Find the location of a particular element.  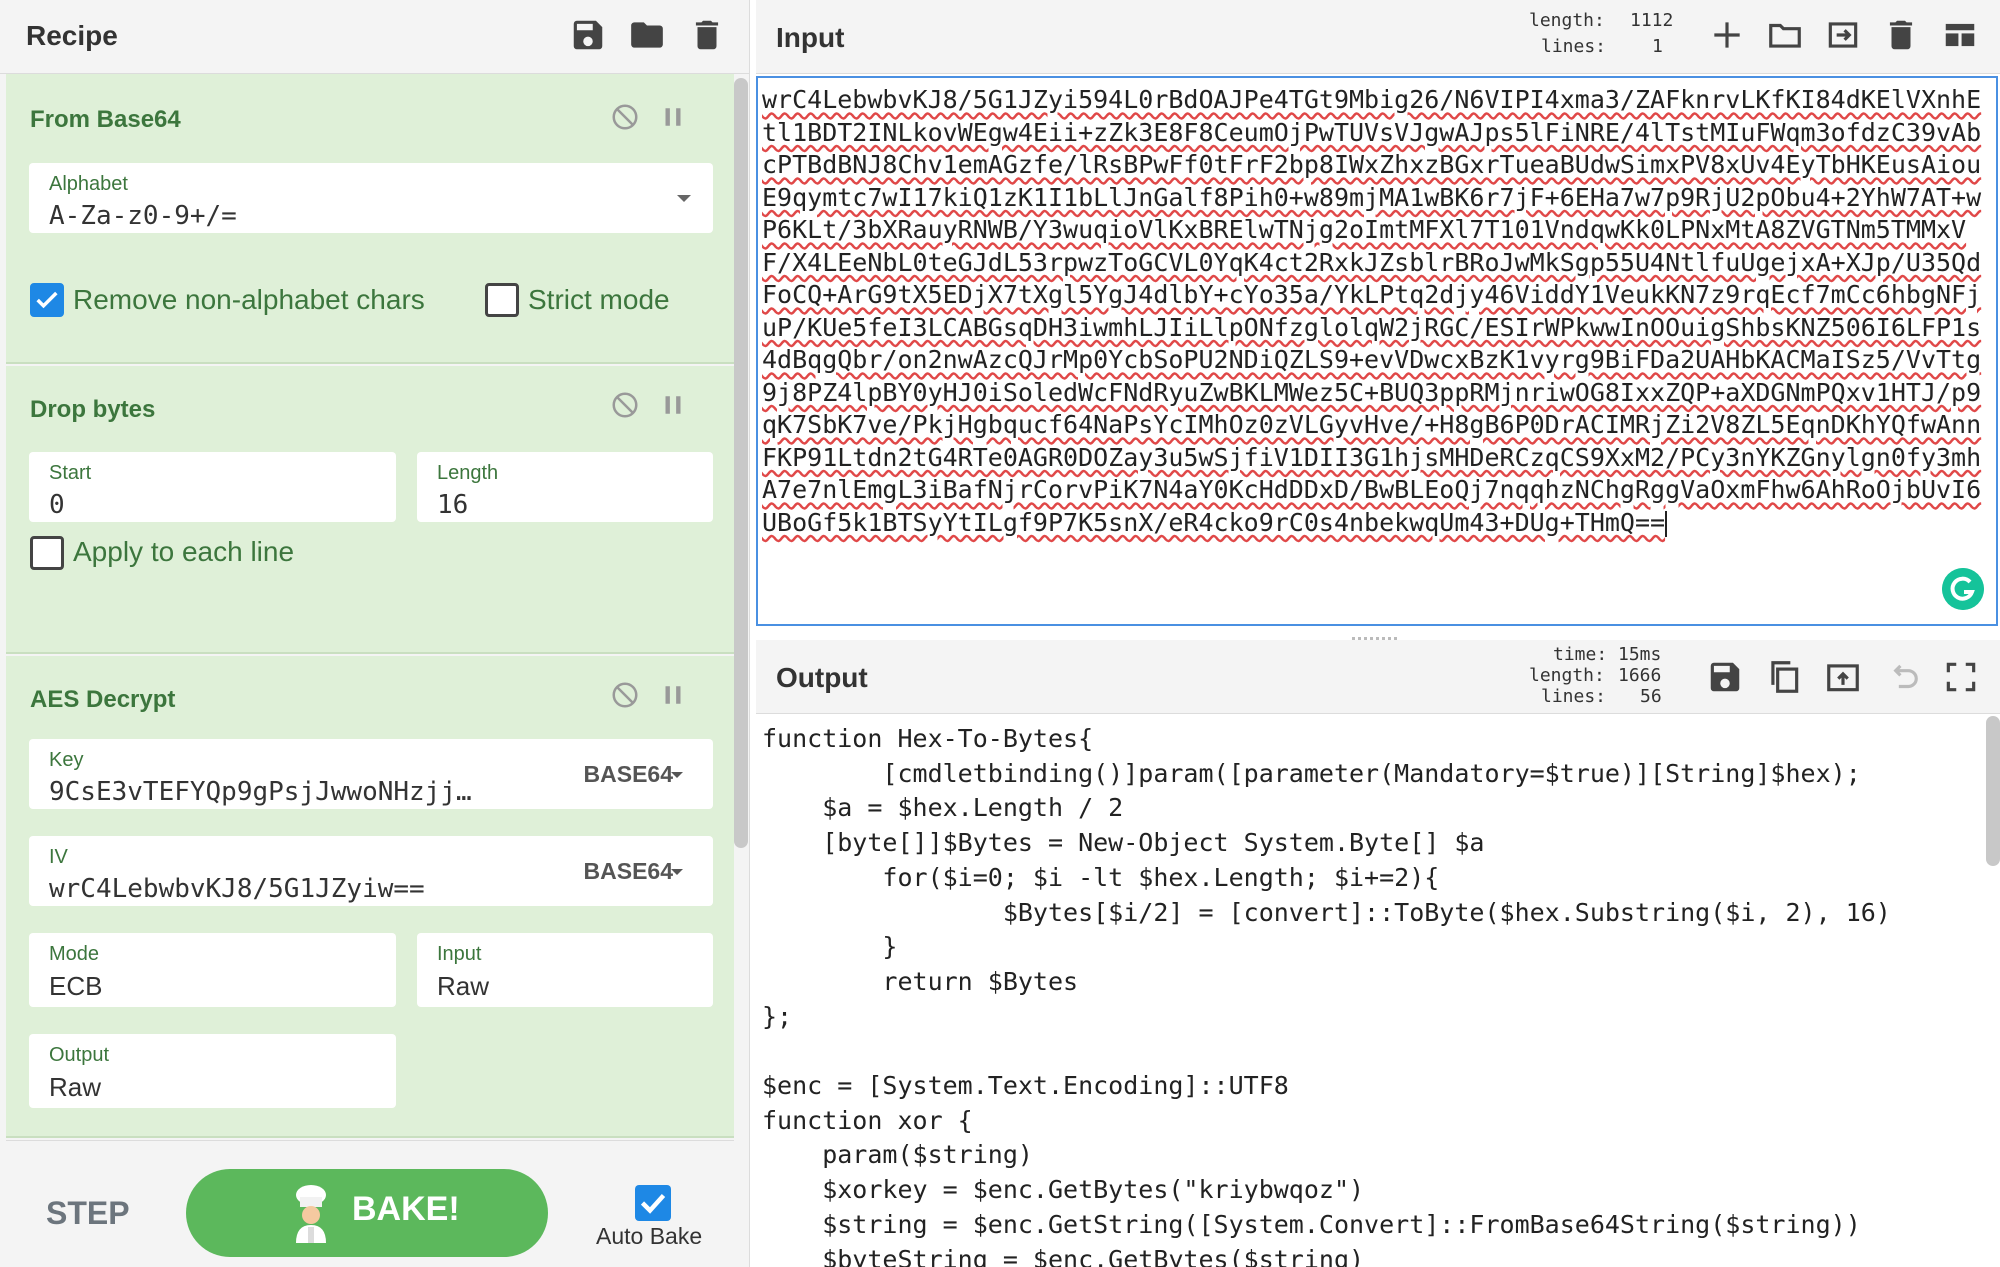

key-encoding-select: BASE64 is located at coordinates (628, 774).